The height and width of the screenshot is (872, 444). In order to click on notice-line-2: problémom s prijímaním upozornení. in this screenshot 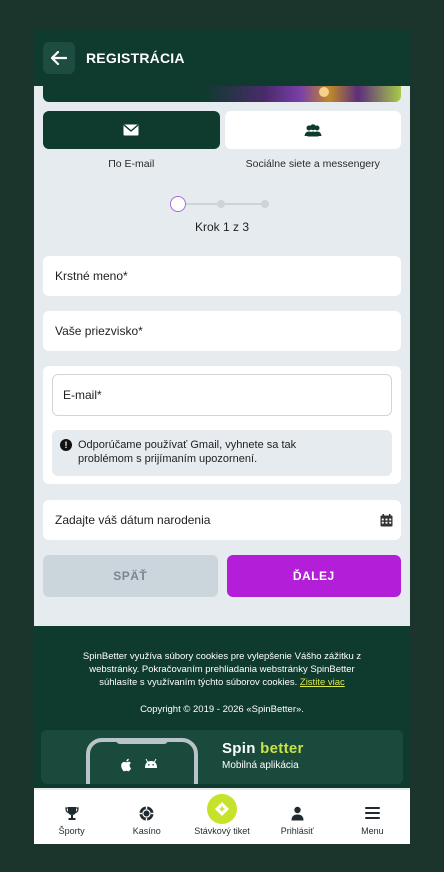, I will do `click(168, 459)`.